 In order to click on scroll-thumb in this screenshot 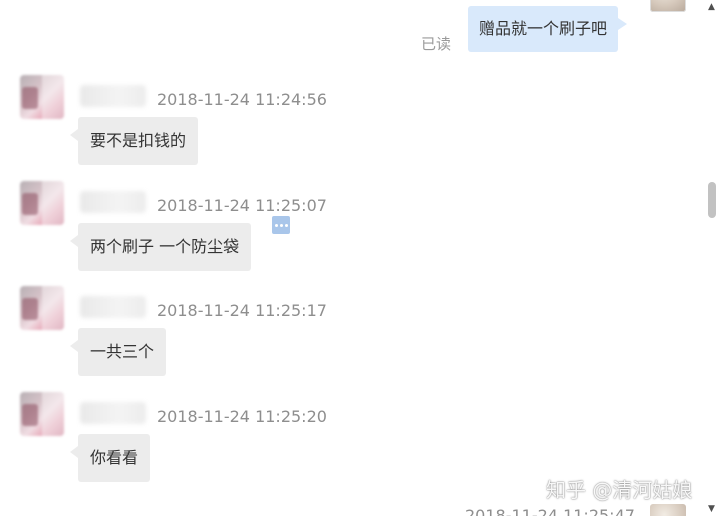, I will do `click(712, 200)`.